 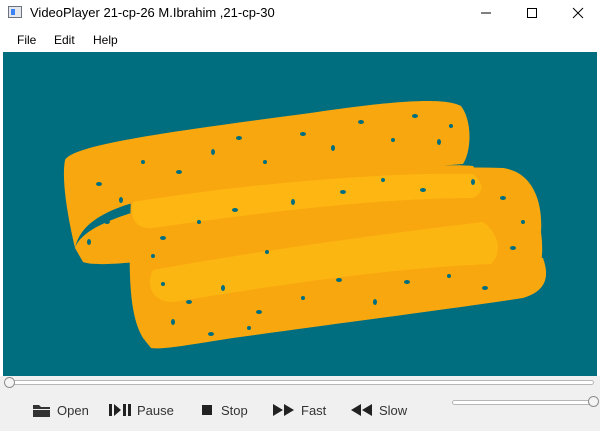 I want to click on fast-button: Fast, so click(x=299, y=410).